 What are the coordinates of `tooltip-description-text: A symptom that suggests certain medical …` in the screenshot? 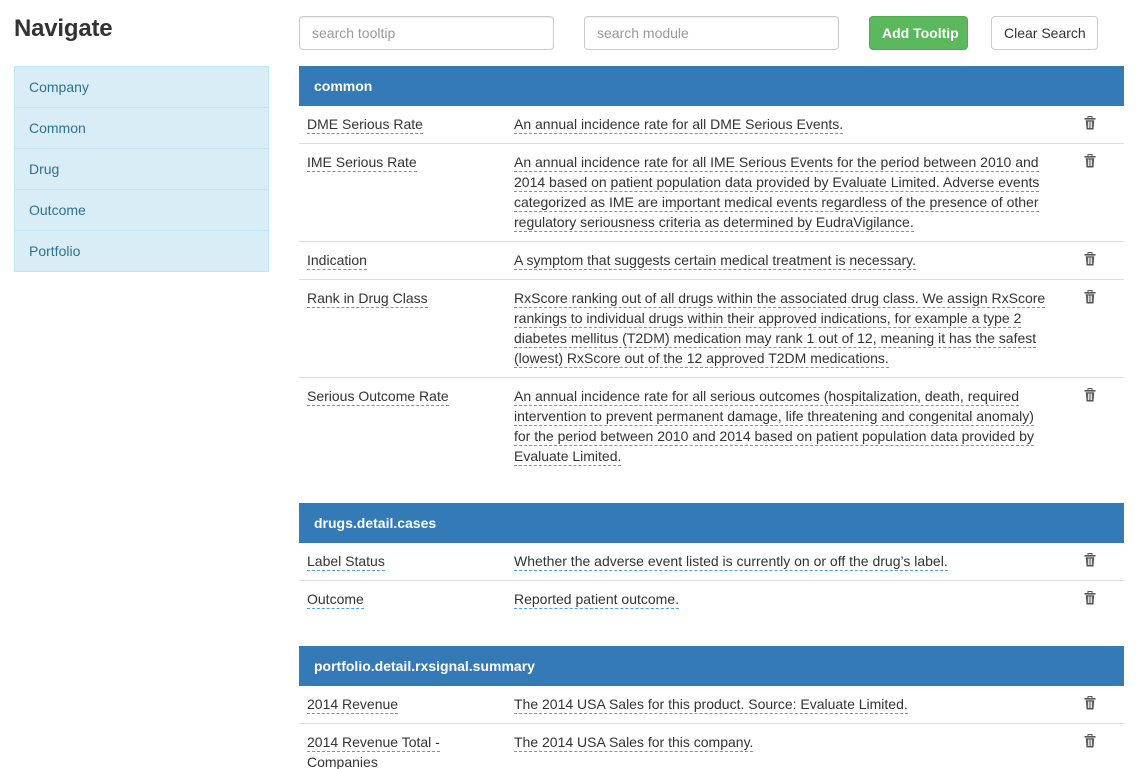 It's located at (715, 261).